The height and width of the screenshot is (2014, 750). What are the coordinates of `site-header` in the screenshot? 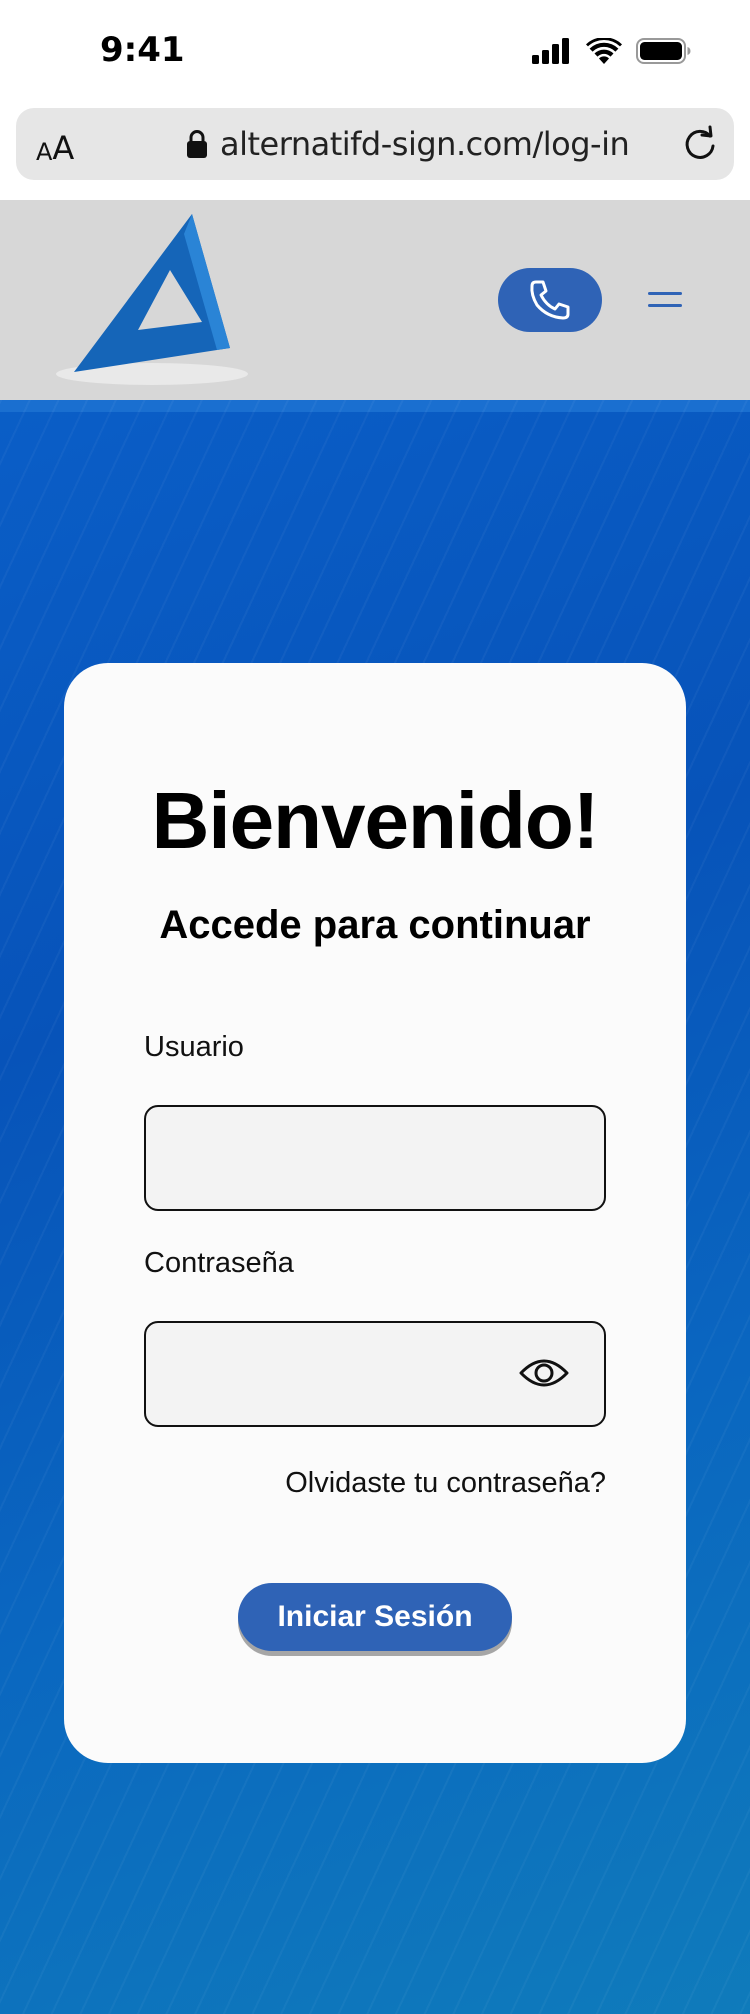 It's located at (375, 300).